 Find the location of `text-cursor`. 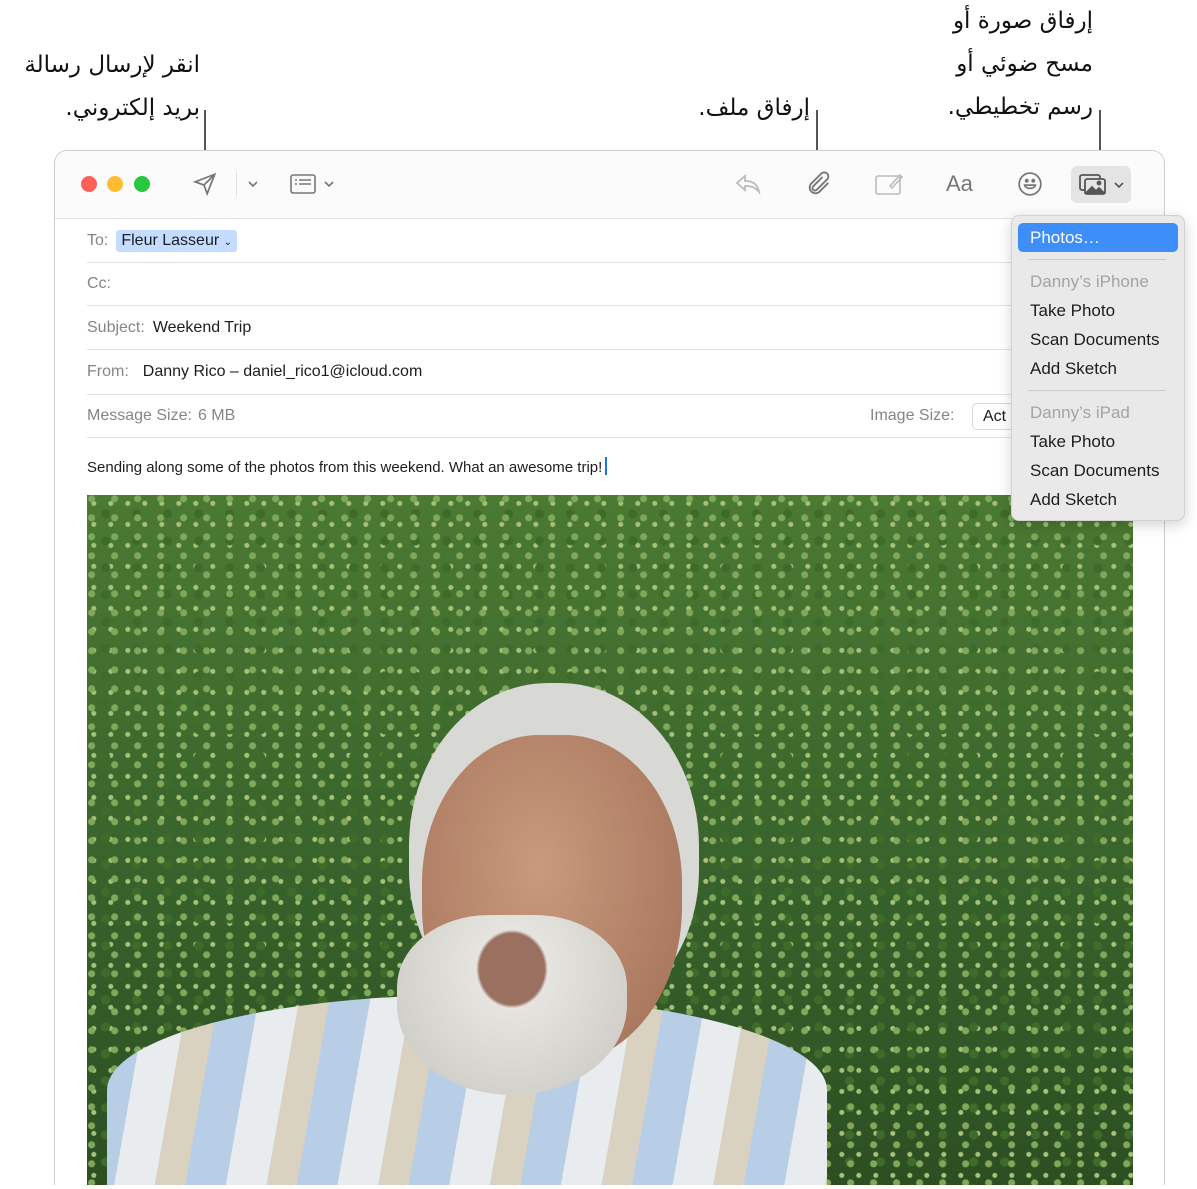

text-cursor is located at coordinates (606, 466).